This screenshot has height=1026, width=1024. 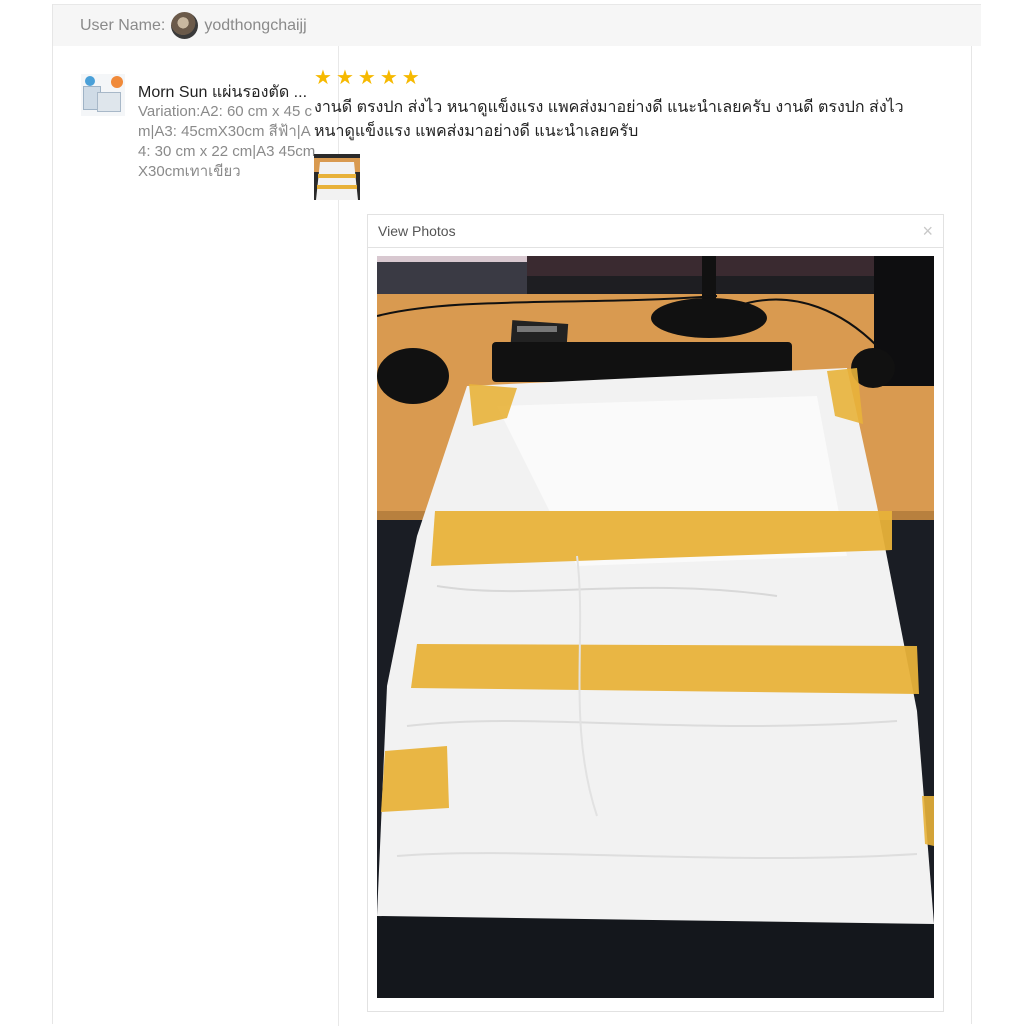 What do you see at coordinates (517, 25) in the screenshot?
I see `review-header: User Name: yodthongchaijj` at bounding box center [517, 25].